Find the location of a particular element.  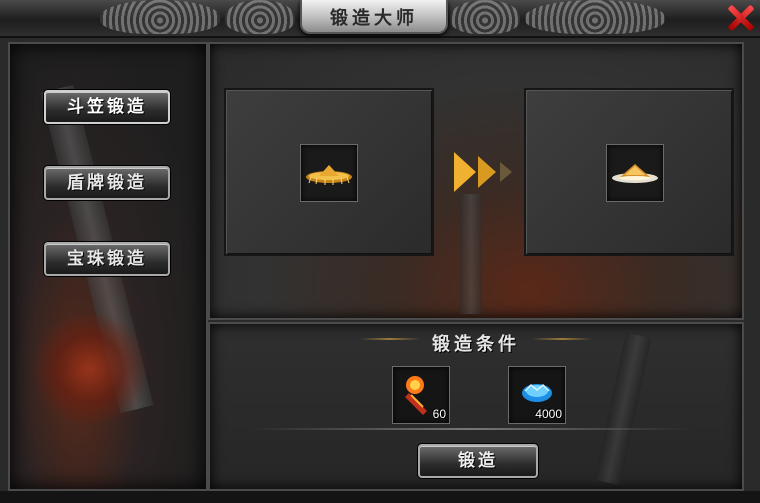

ornament-right-icon is located at coordinates (562, 339).